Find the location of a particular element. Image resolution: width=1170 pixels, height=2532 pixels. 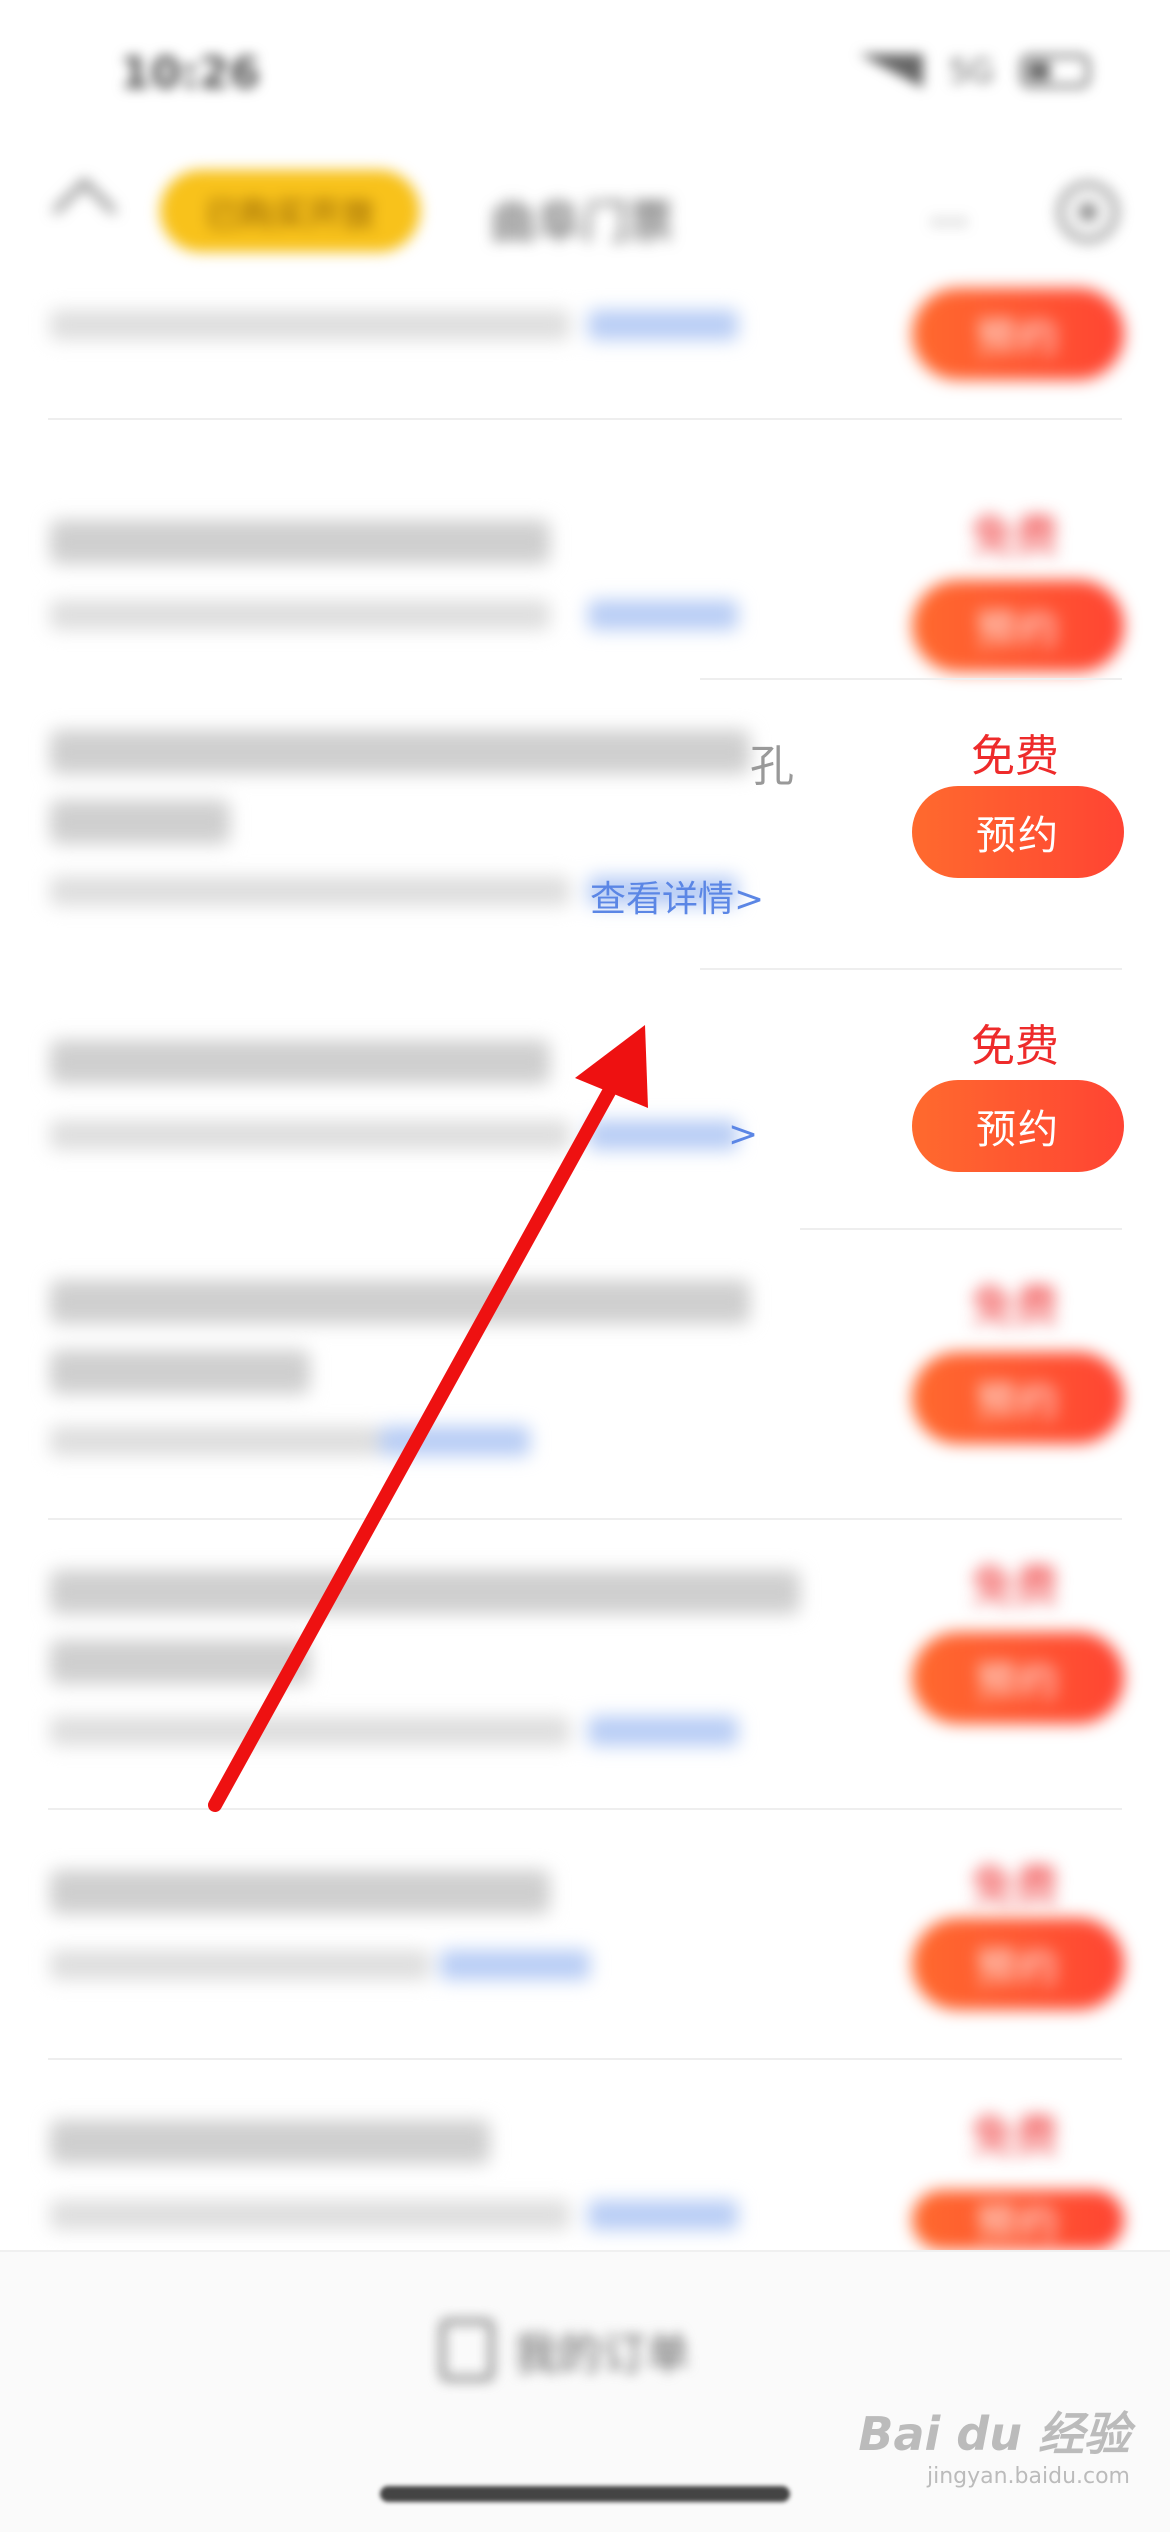

status-bar: 10:26 5G is located at coordinates (585, 70).